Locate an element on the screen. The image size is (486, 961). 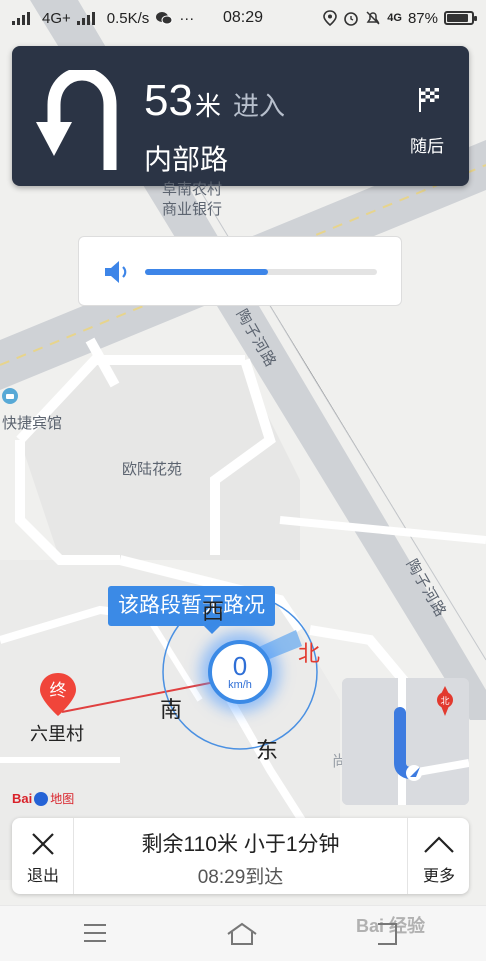
distance-value: 53 is located at coordinates (168, 100).